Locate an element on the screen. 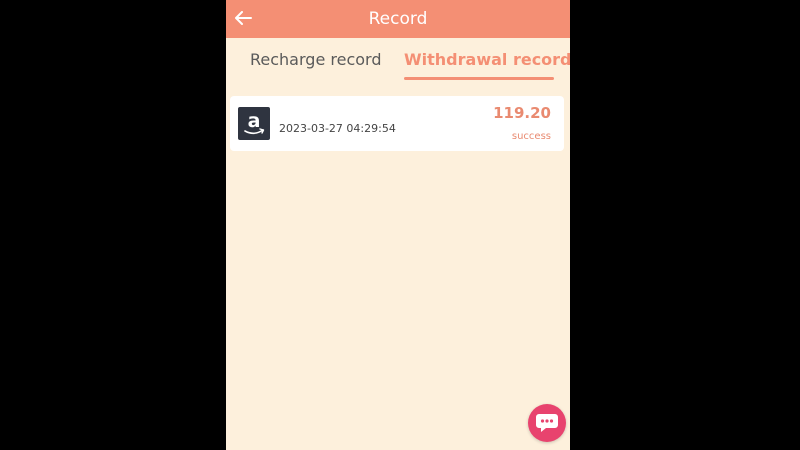  back-button is located at coordinates (243, 18).